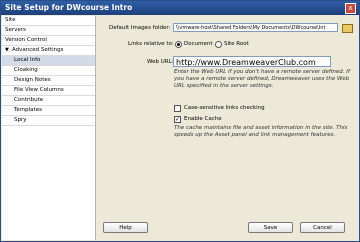  What do you see at coordinates (26, 70) in the screenshot?
I see `sidebar-item-label: Cloaking` at bounding box center [26, 70].